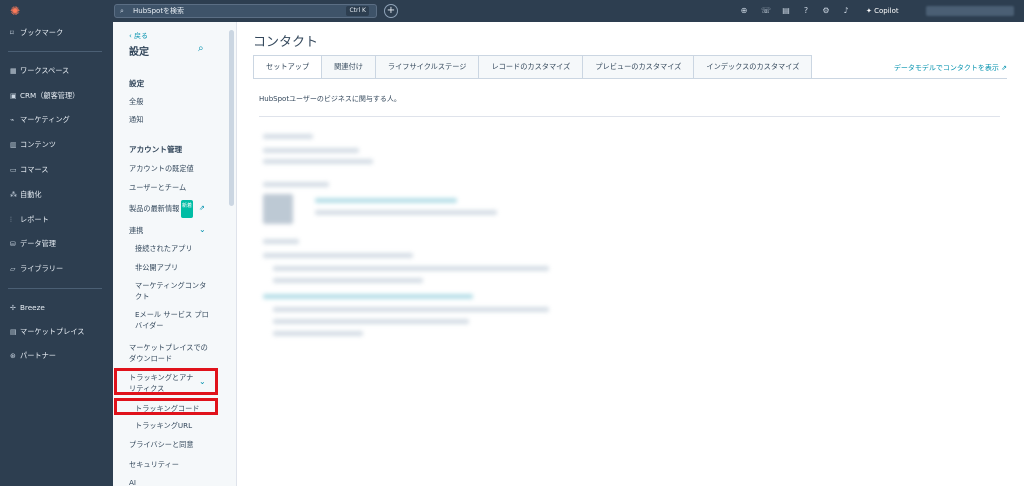 Image resolution: width=1024 pixels, height=486 pixels. What do you see at coordinates (766, 11) in the screenshot?
I see `calling-icon: ☏` at bounding box center [766, 11].